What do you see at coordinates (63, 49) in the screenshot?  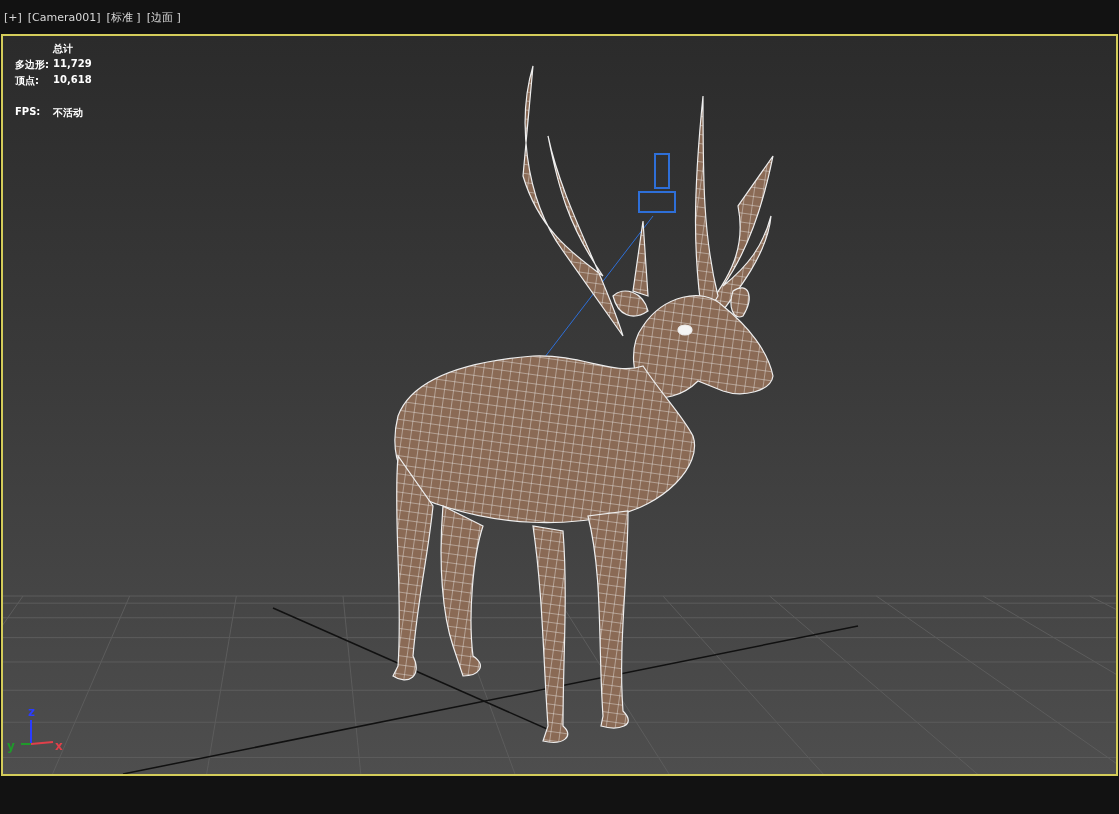 I see `stats-heading: 总计` at bounding box center [63, 49].